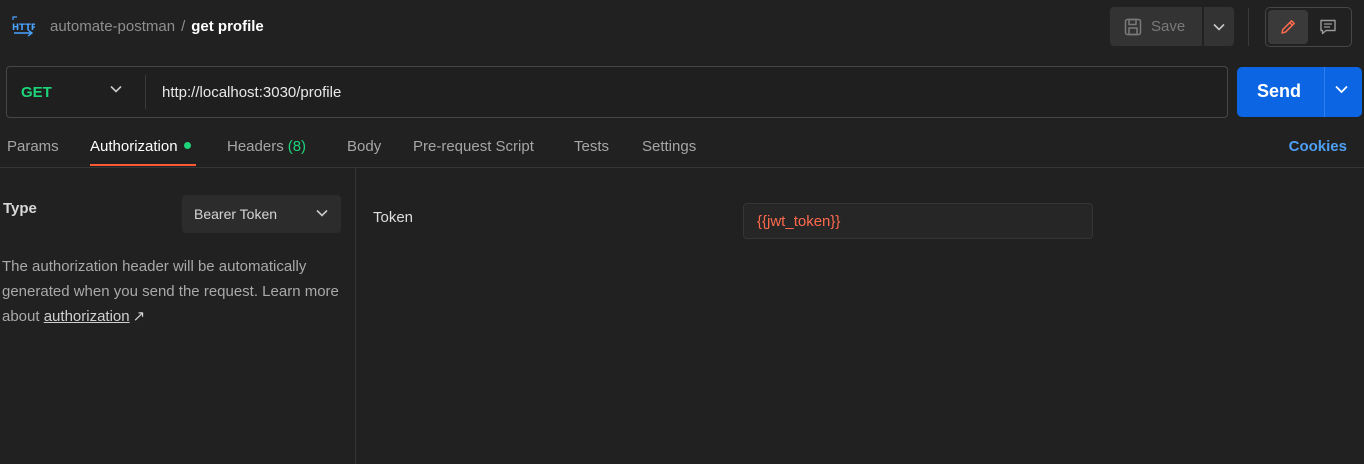  I want to click on auth-status-dot, so click(187, 145).